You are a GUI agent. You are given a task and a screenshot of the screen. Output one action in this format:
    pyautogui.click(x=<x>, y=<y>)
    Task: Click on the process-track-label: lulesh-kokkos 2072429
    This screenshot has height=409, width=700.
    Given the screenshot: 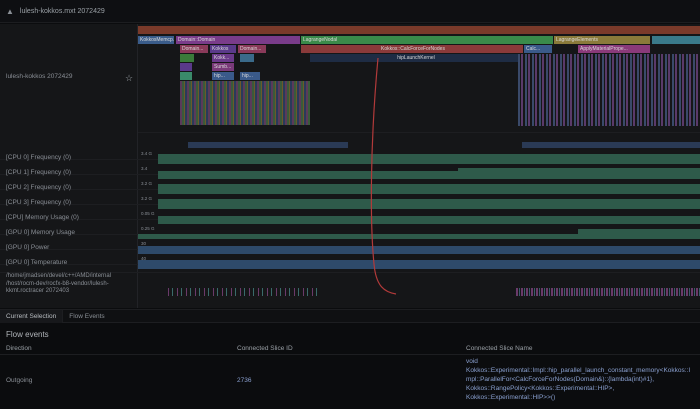 What is the action you would take?
    pyautogui.click(x=39, y=76)
    